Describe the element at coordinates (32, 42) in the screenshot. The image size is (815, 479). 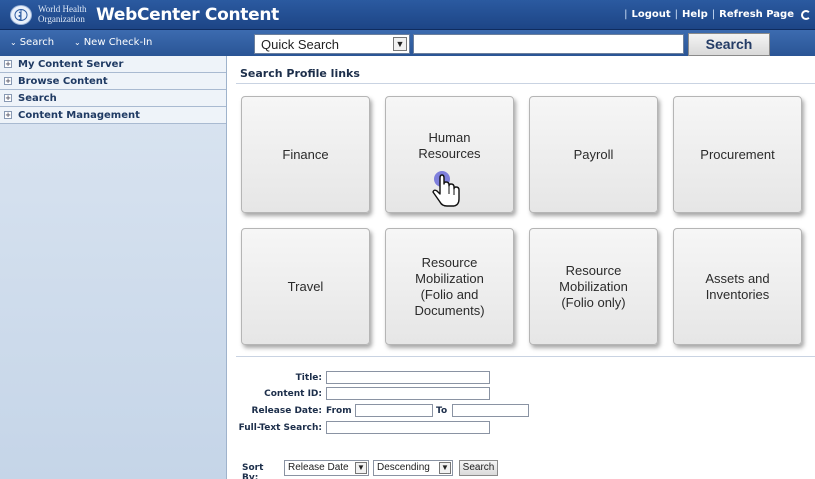
I see `search-menu-link: ⌄ Search` at that location.